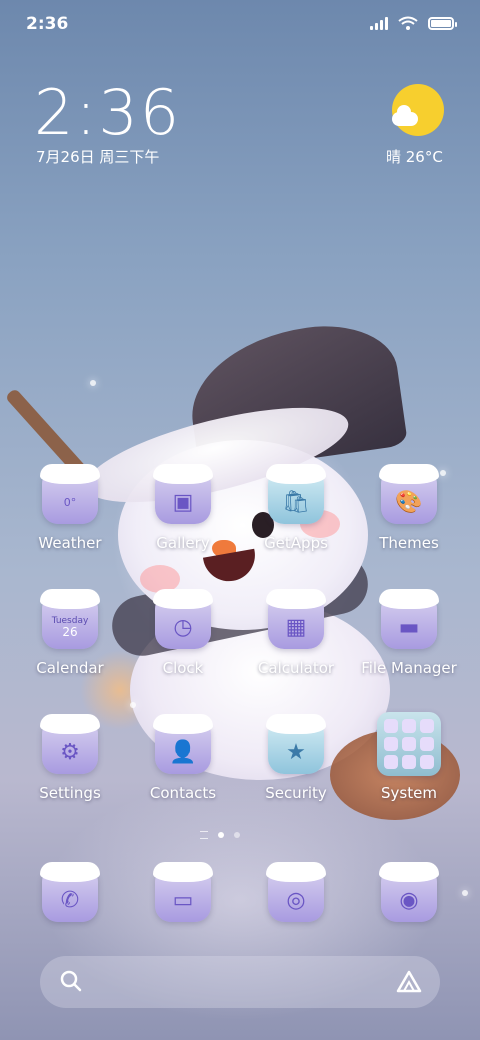  I want to click on app-file-manager: ▬ File Manager, so click(409, 633).